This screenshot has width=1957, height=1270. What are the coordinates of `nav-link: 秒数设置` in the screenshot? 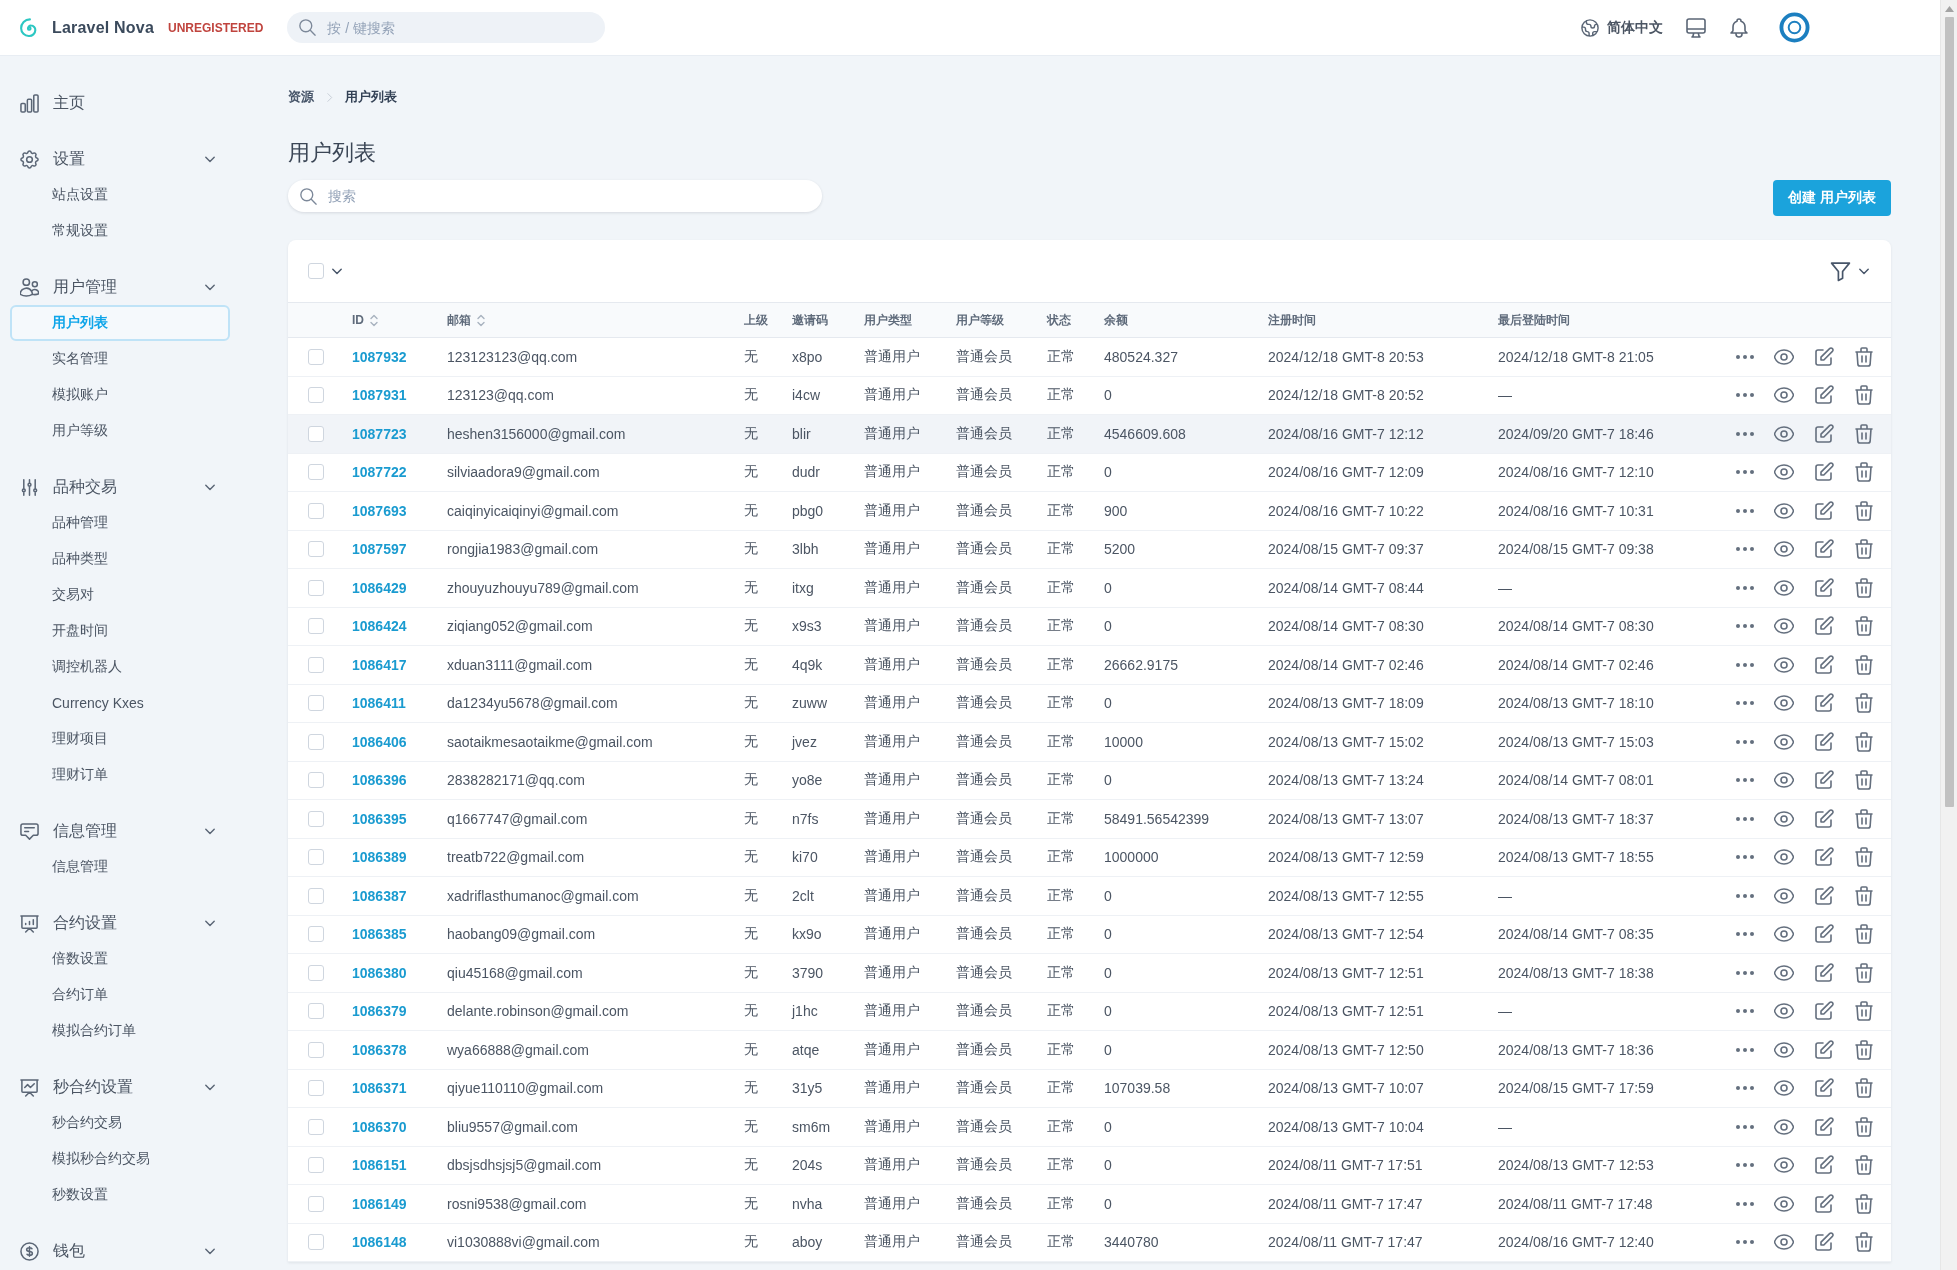 It's located at (120, 1195).